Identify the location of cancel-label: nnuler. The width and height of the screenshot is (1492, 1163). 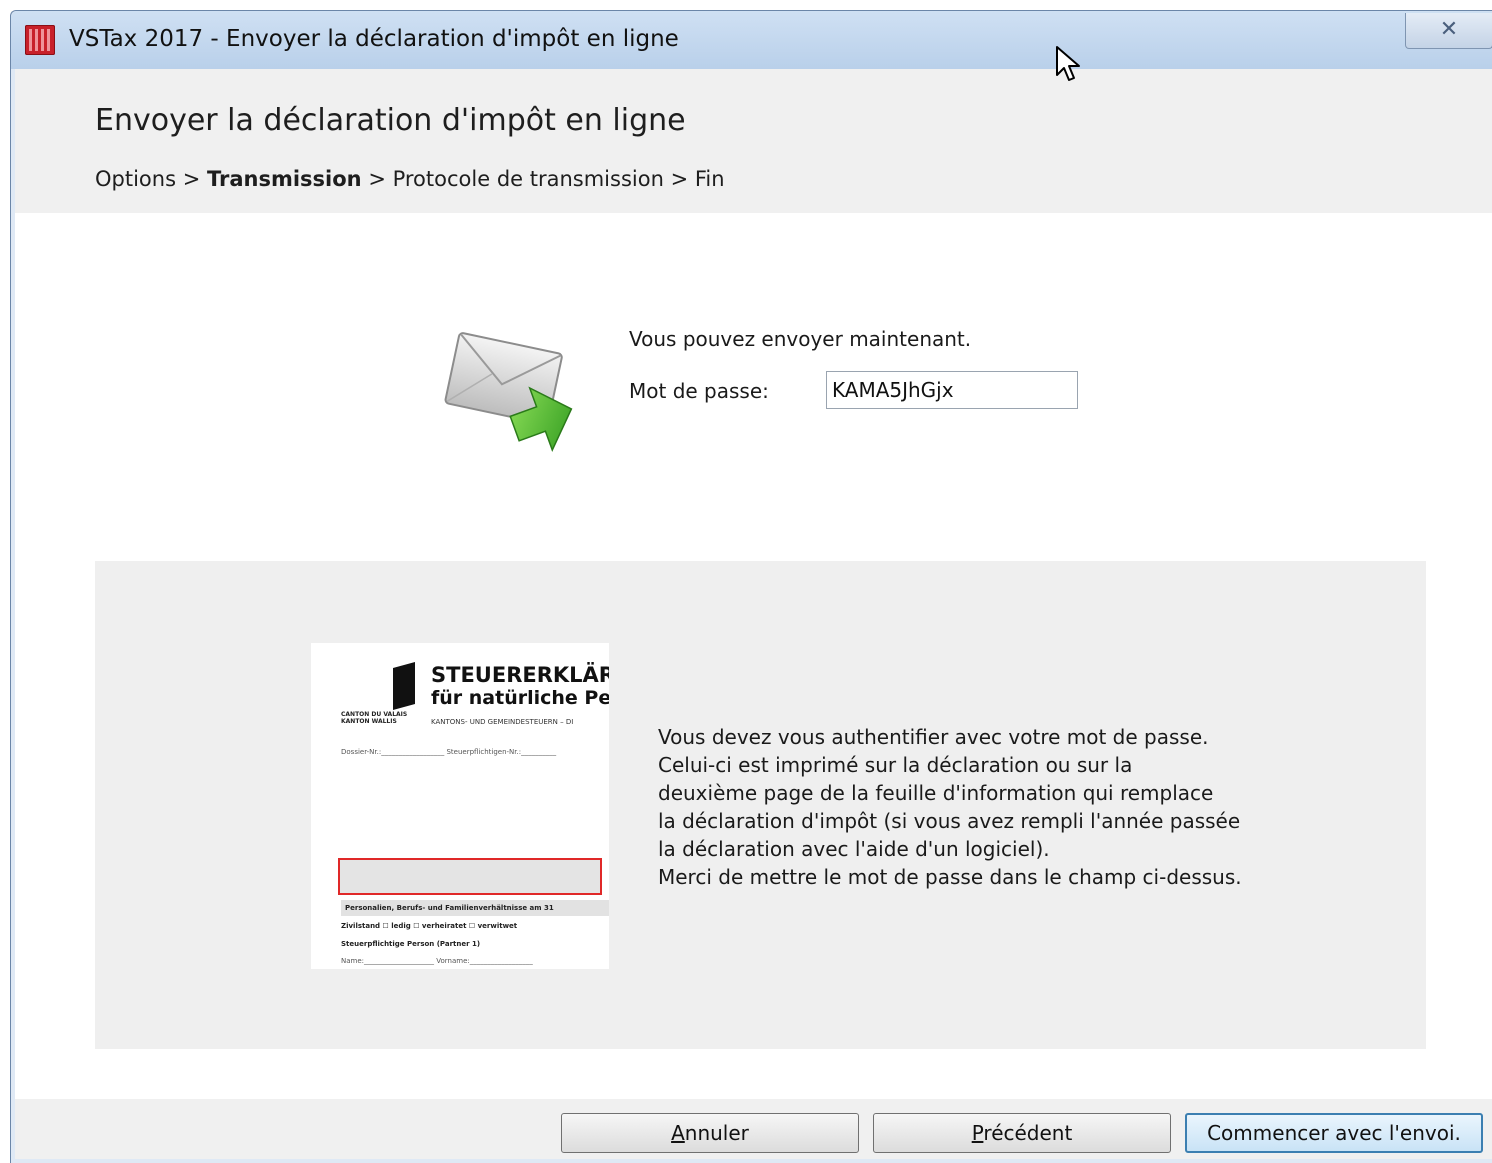
(716, 1133).